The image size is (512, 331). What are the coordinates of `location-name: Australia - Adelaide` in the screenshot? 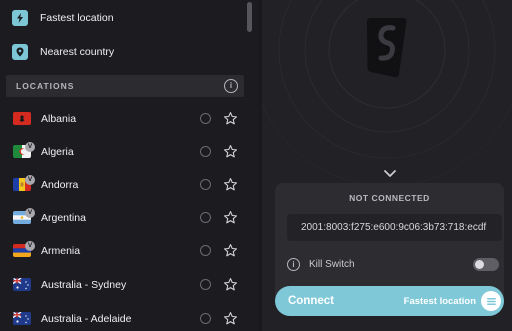 It's located at (86, 318).